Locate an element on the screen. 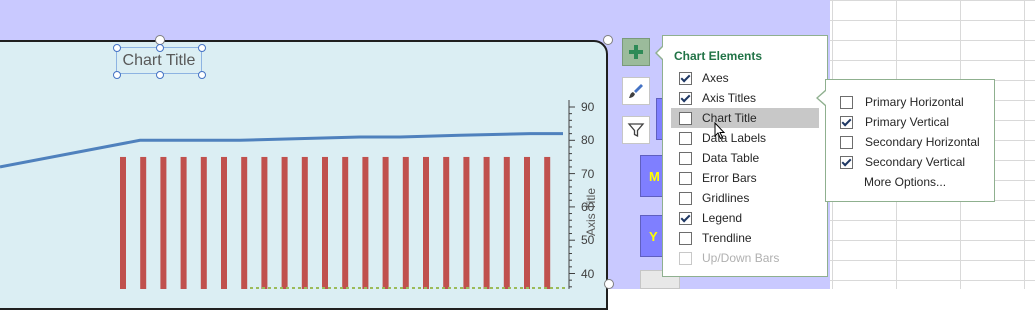 The height and width of the screenshot is (310, 1035). mouse-cursor-icon is located at coordinates (720, 131).